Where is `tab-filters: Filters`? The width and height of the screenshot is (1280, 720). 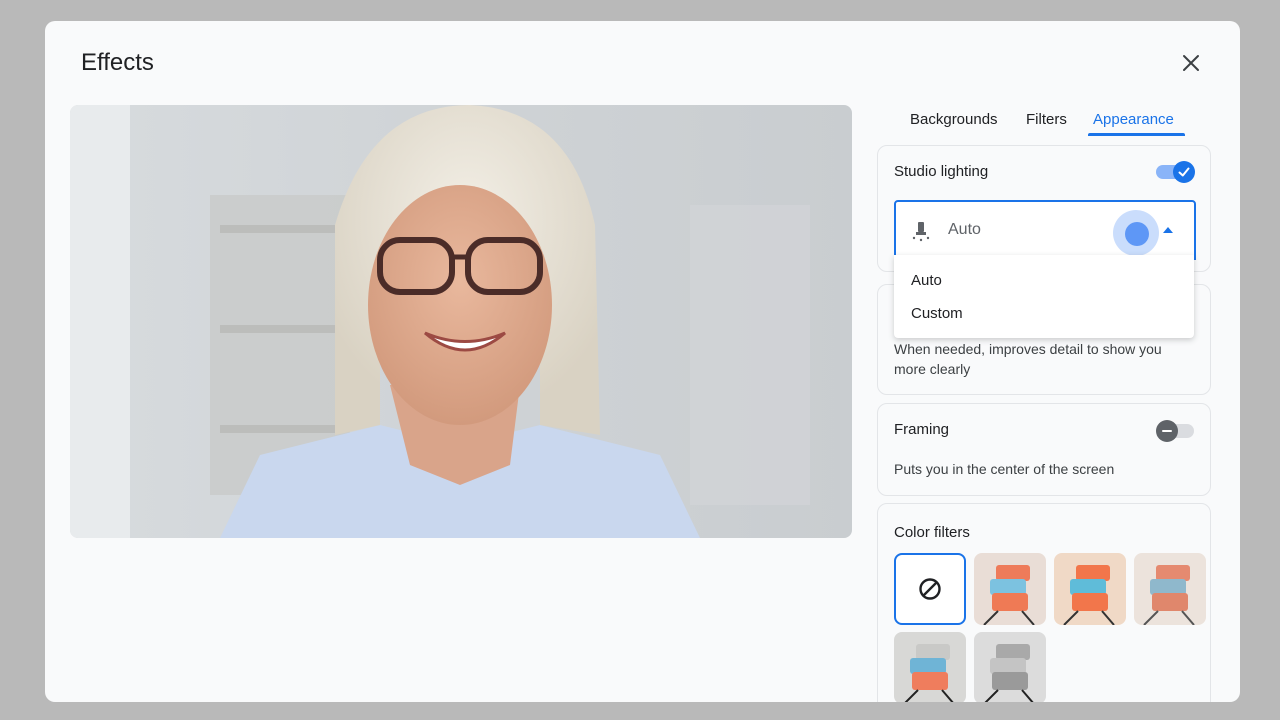
tab-filters: Filters is located at coordinates (1046, 119).